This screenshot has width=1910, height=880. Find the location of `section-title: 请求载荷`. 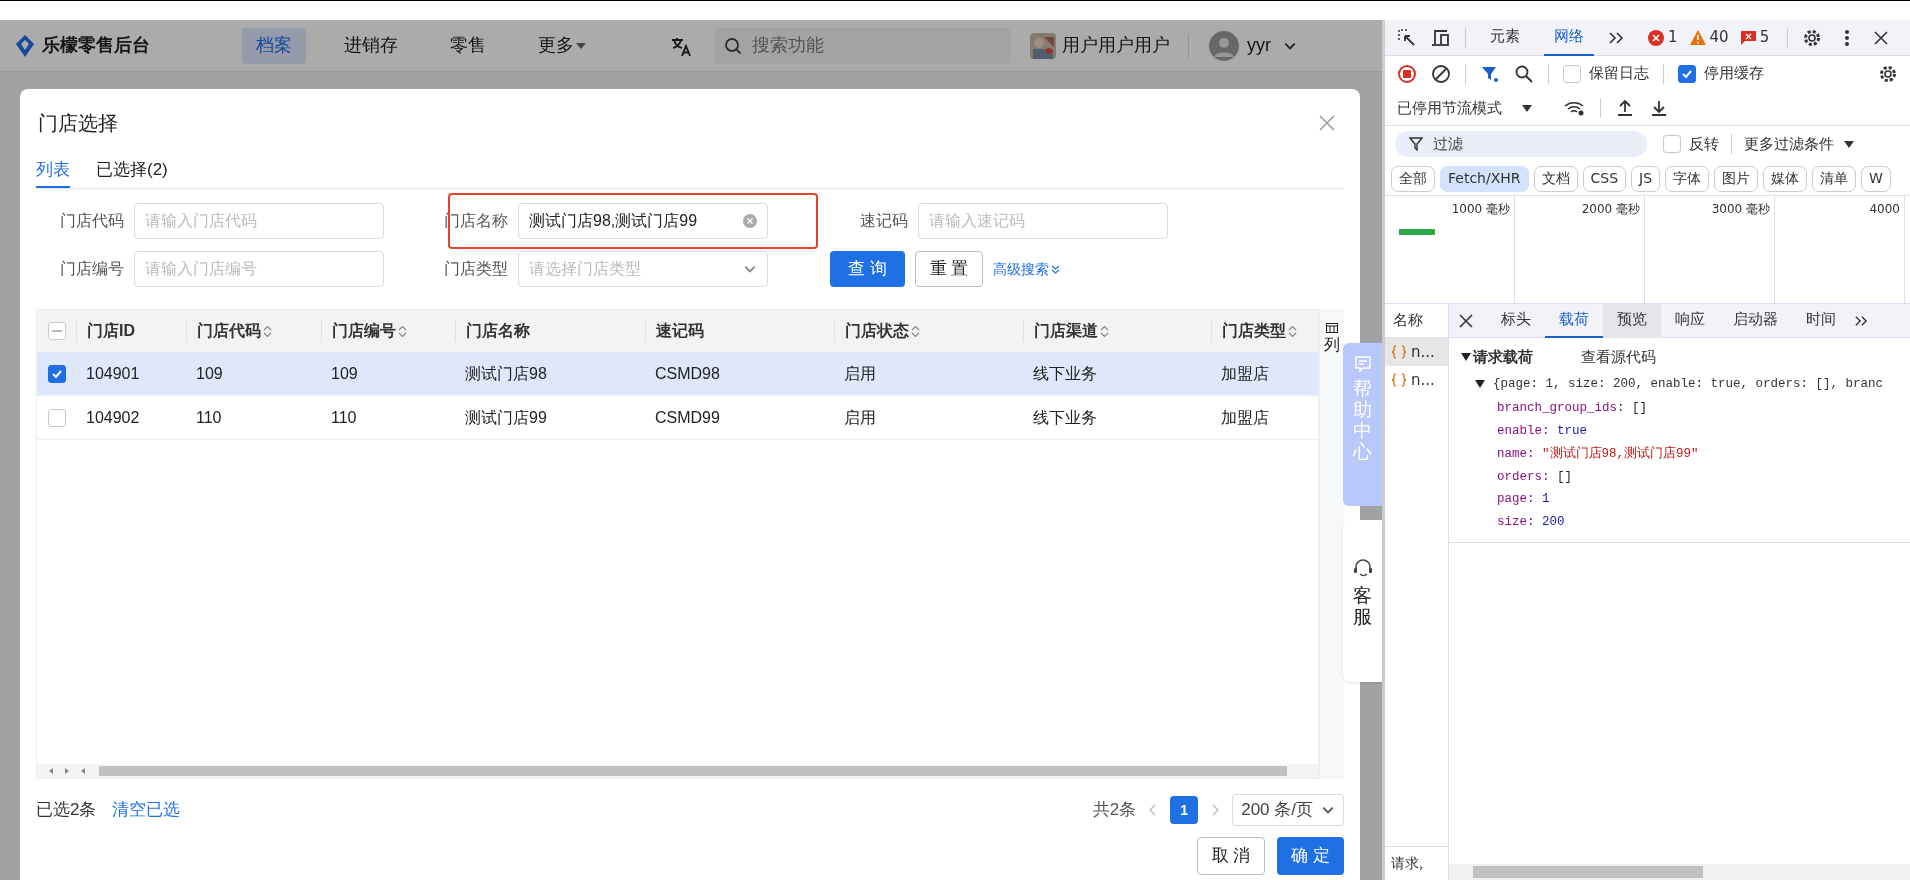

section-title: 请求载荷 is located at coordinates (1503, 357).